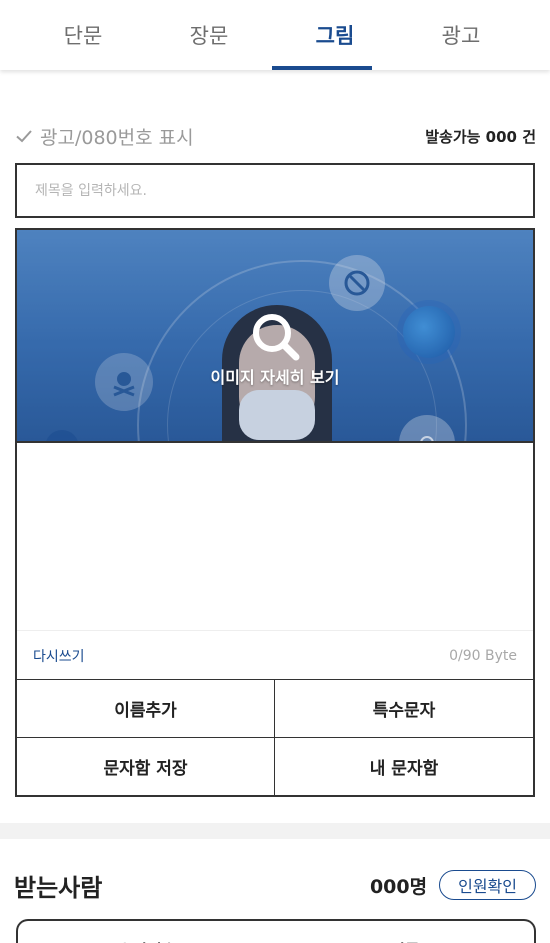 The width and height of the screenshot is (550, 943). What do you see at coordinates (209, 35) in the screenshot?
I see `tab-long-message: 장문` at bounding box center [209, 35].